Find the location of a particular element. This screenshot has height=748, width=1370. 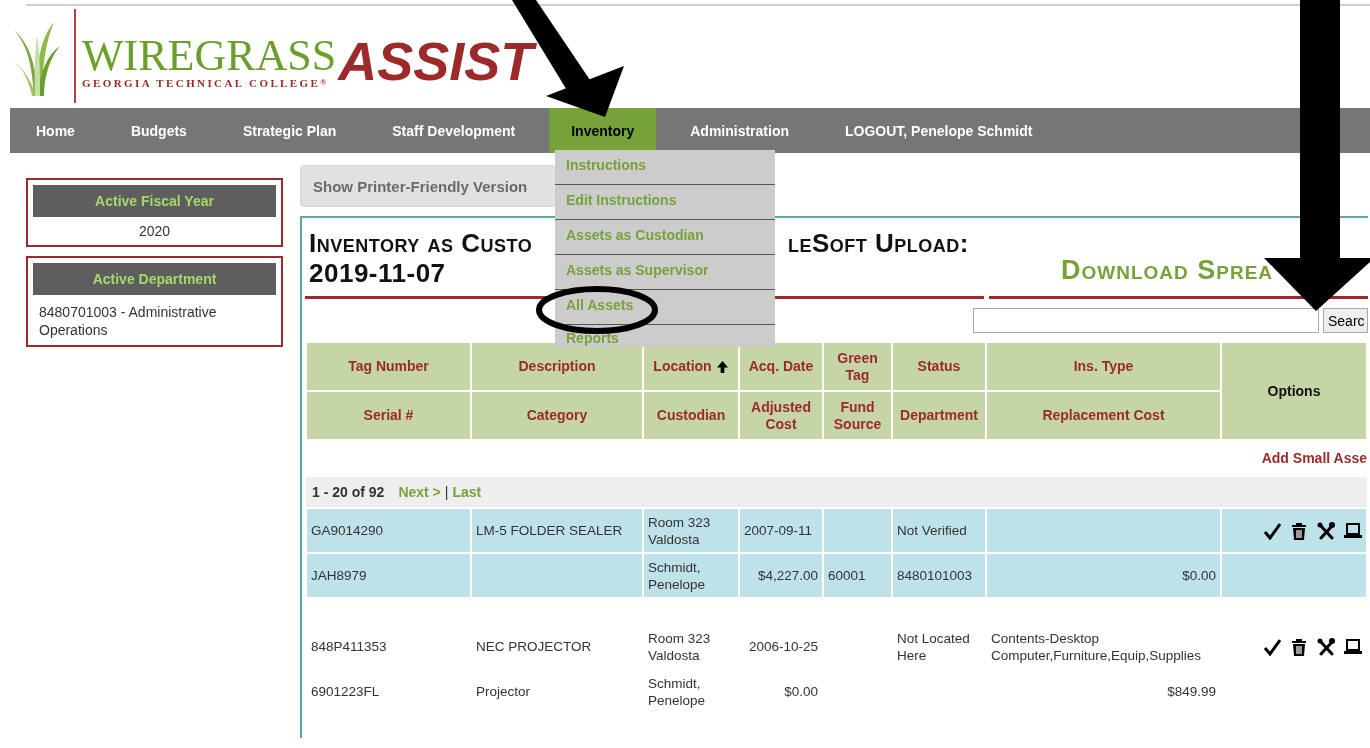

table-cell: GA9014290 is located at coordinates (388, 530).